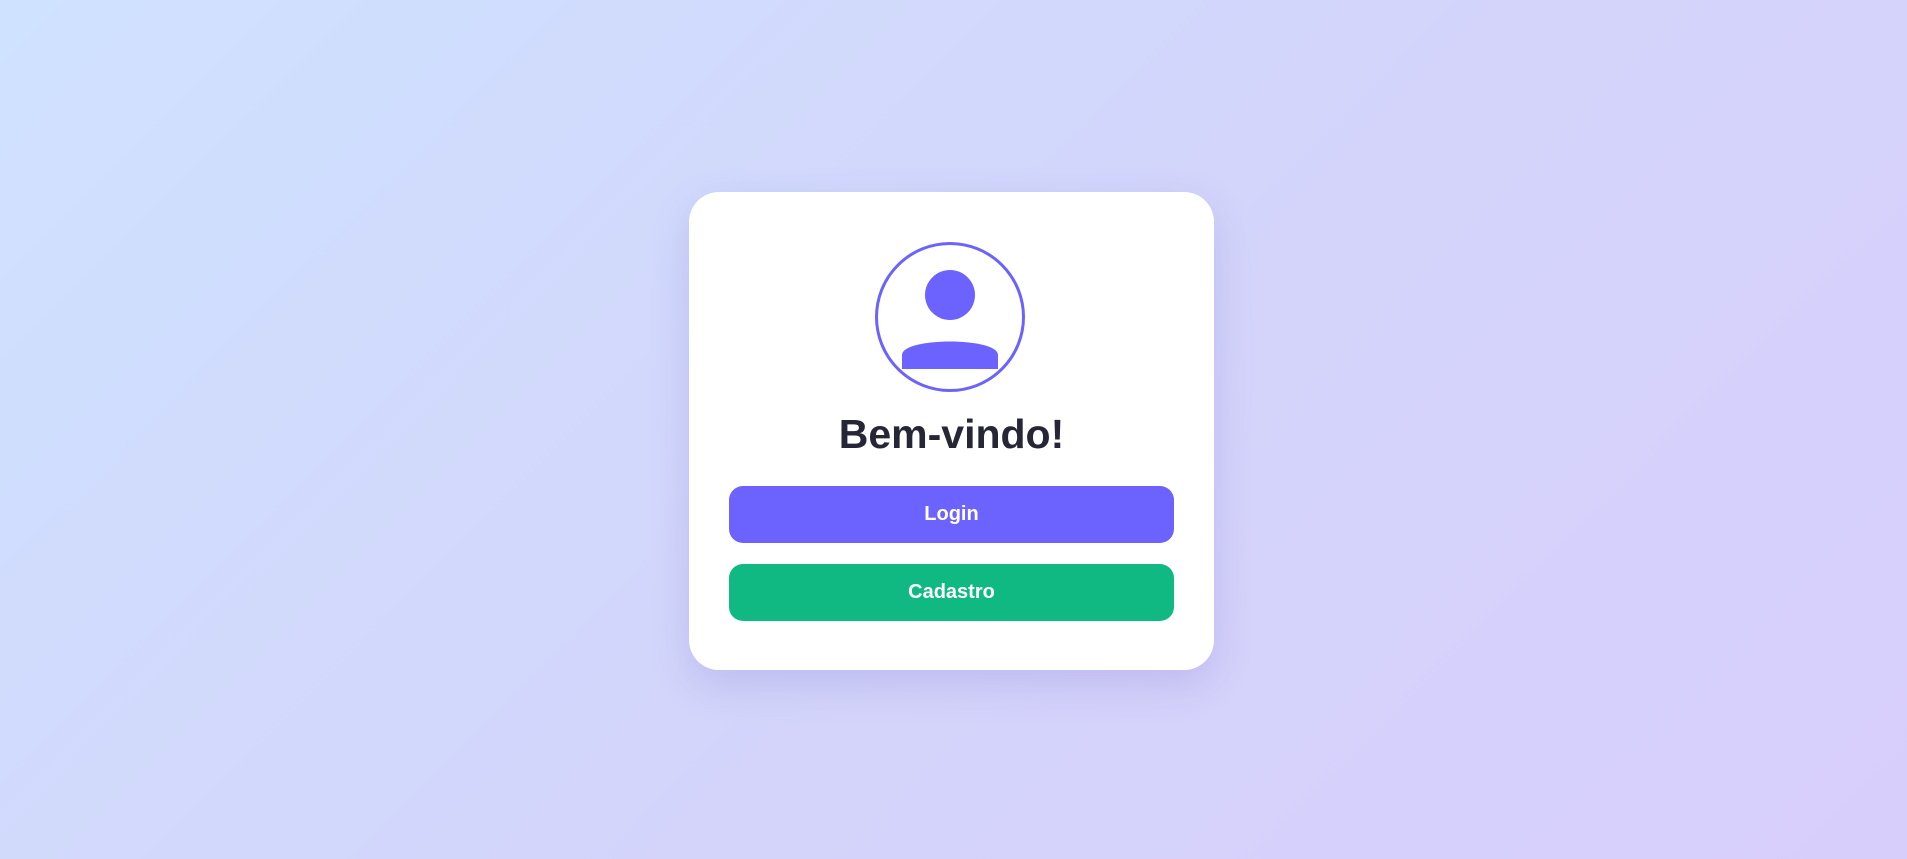 The image size is (1907, 859). I want to click on page-title: Bem-vindo!, so click(951, 434).